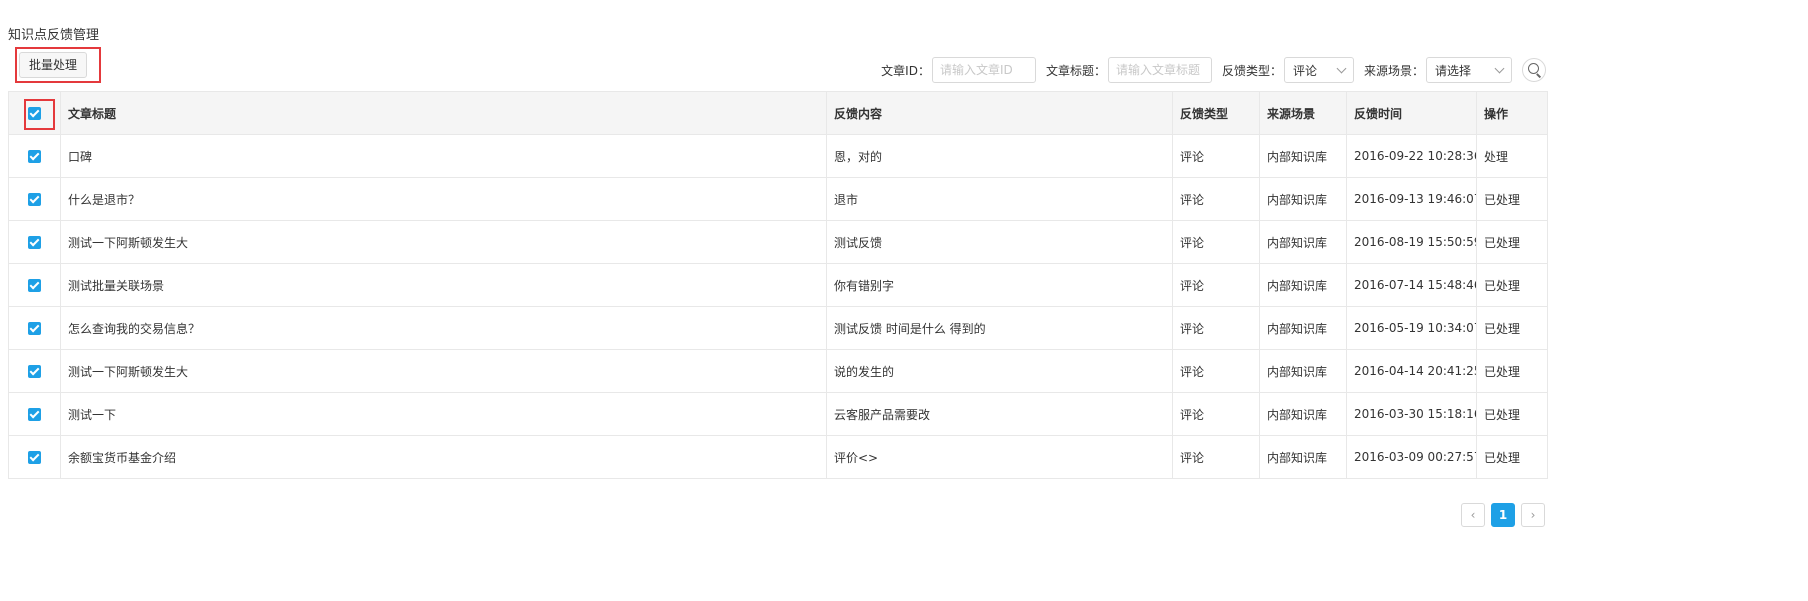 This screenshot has height=601, width=1808. What do you see at coordinates (999, 328) in the screenshot?
I see `feedback-content: 测试反馈 时间是什么 得到的` at bounding box center [999, 328].